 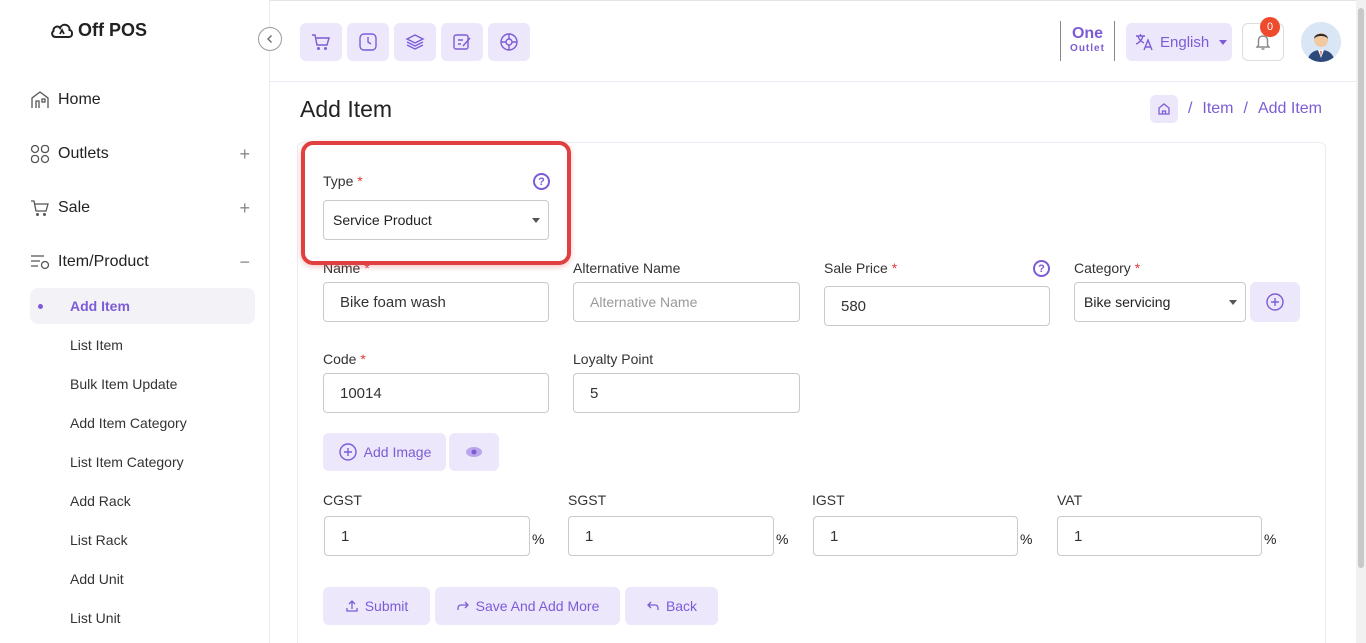 I want to click on vat-label: VAT, so click(x=1070, y=500).